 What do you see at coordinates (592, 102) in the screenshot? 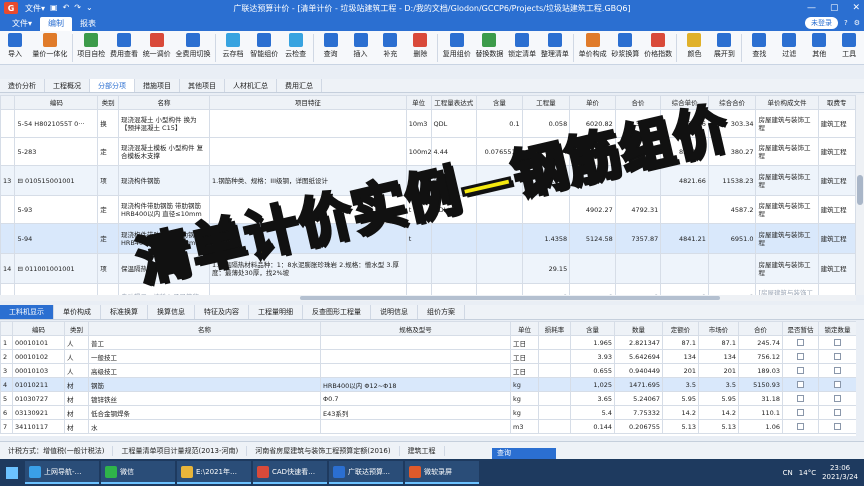
I see `column-header: 单价` at bounding box center [592, 102].